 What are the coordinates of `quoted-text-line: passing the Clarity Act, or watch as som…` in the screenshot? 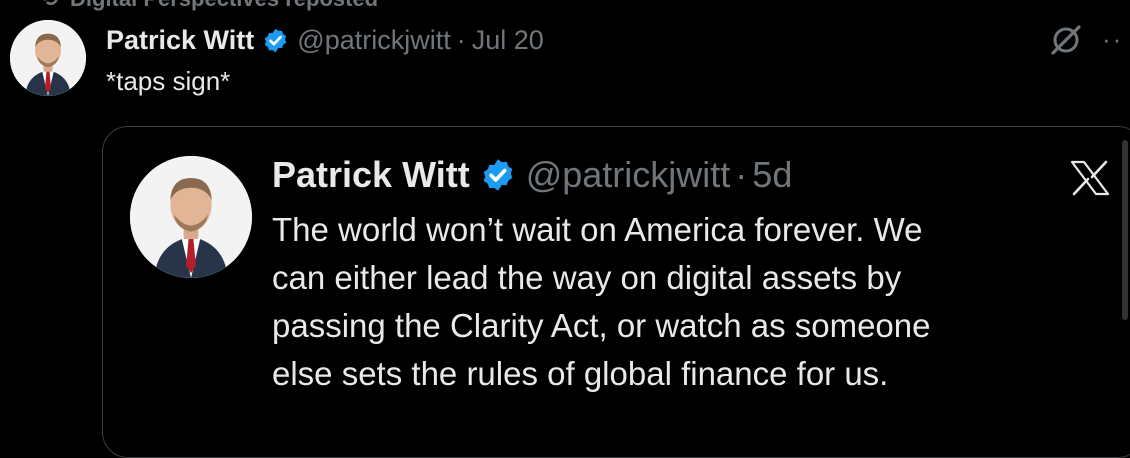 It's located at (601, 325).